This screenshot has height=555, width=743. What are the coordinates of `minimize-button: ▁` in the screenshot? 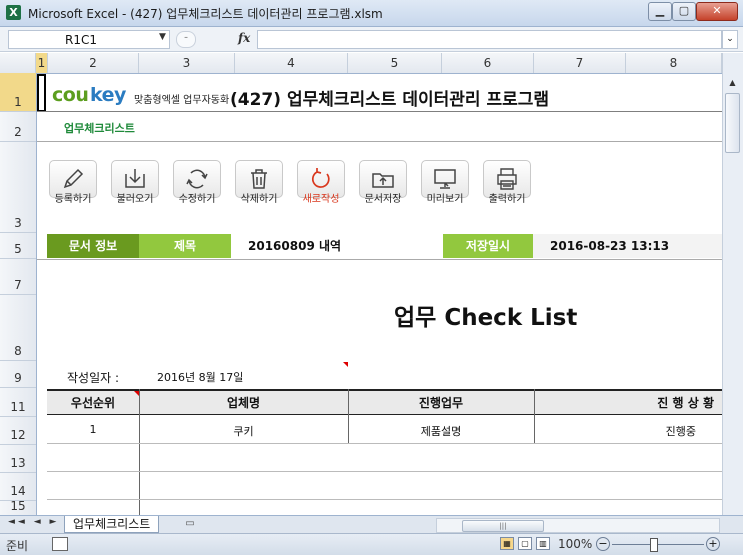 It's located at (660, 11).